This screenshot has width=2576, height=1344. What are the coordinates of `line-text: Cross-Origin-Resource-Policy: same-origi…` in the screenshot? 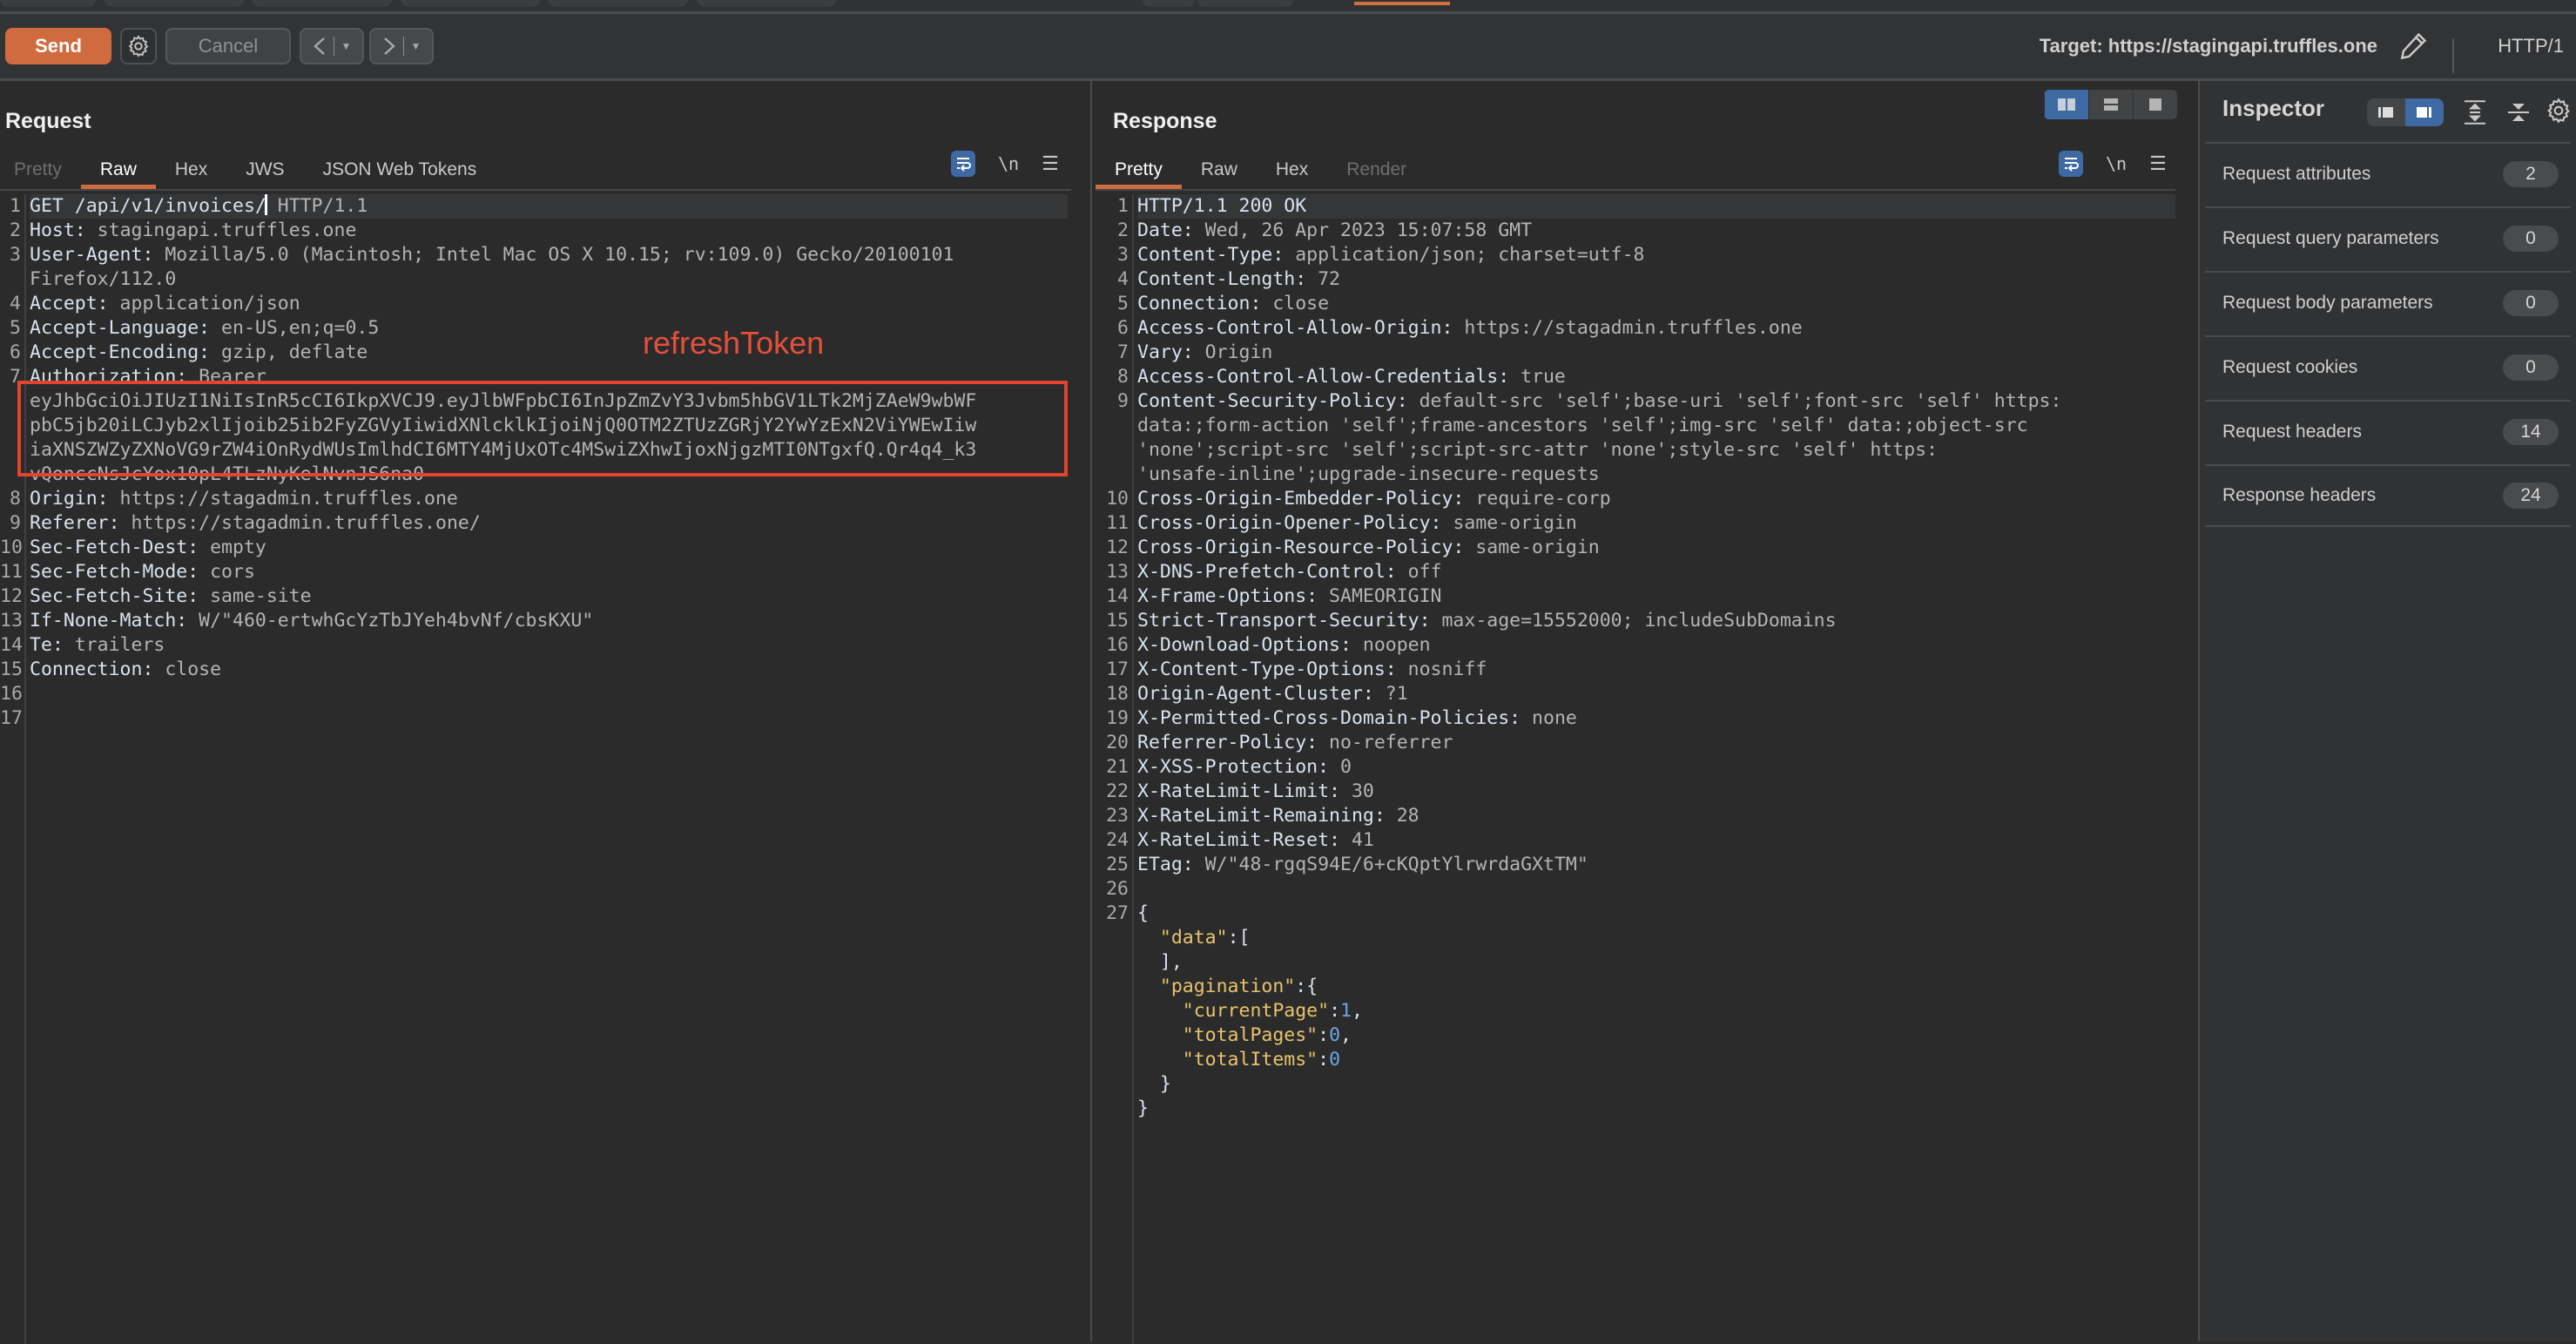 It's located at (1368, 548).